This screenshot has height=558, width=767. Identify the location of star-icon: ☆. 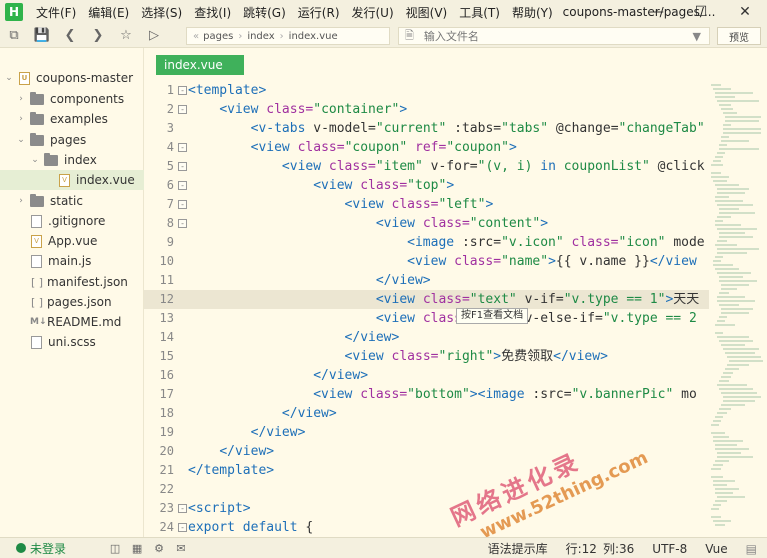
(126, 36).